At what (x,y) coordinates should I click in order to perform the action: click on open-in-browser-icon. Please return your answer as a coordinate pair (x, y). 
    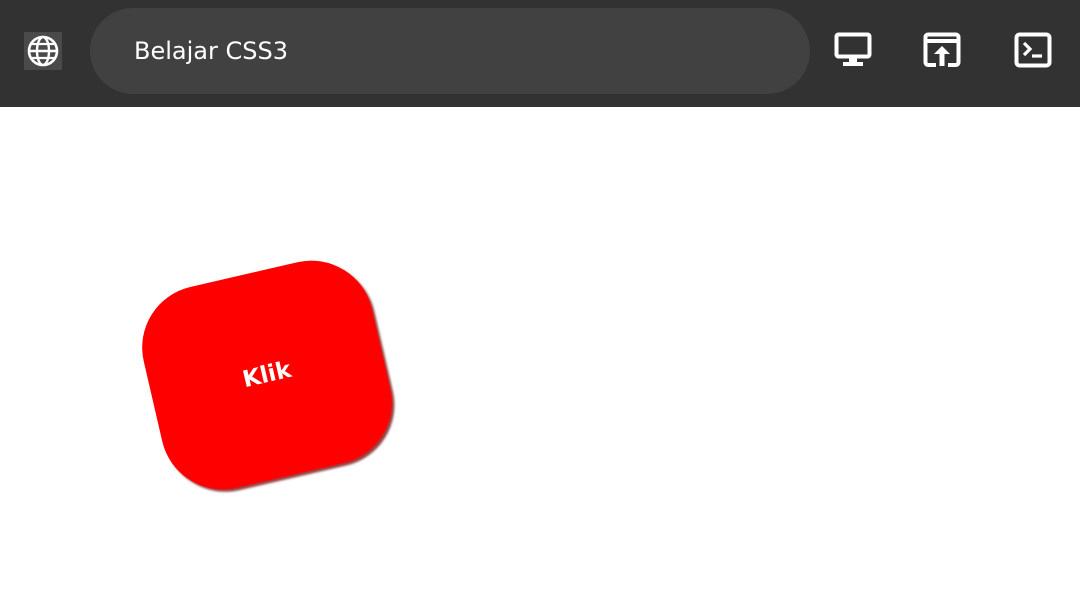
    Looking at the image, I should click on (942, 52).